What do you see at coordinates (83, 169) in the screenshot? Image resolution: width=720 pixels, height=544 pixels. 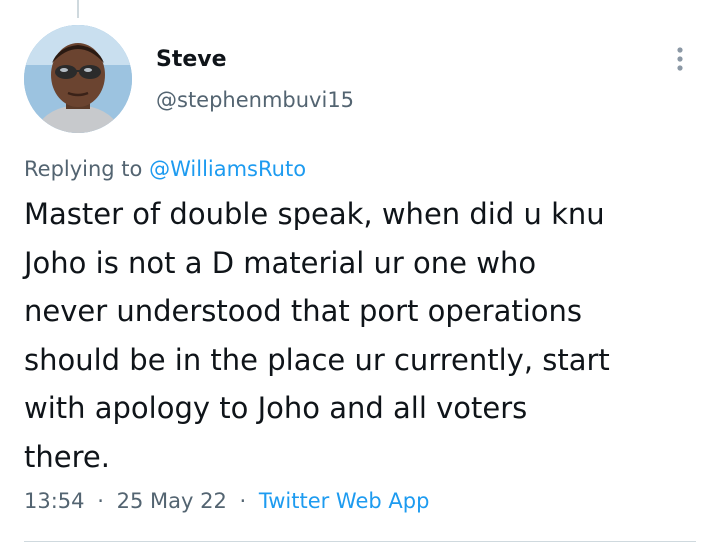 I see `replying-to-label: Replying to` at bounding box center [83, 169].